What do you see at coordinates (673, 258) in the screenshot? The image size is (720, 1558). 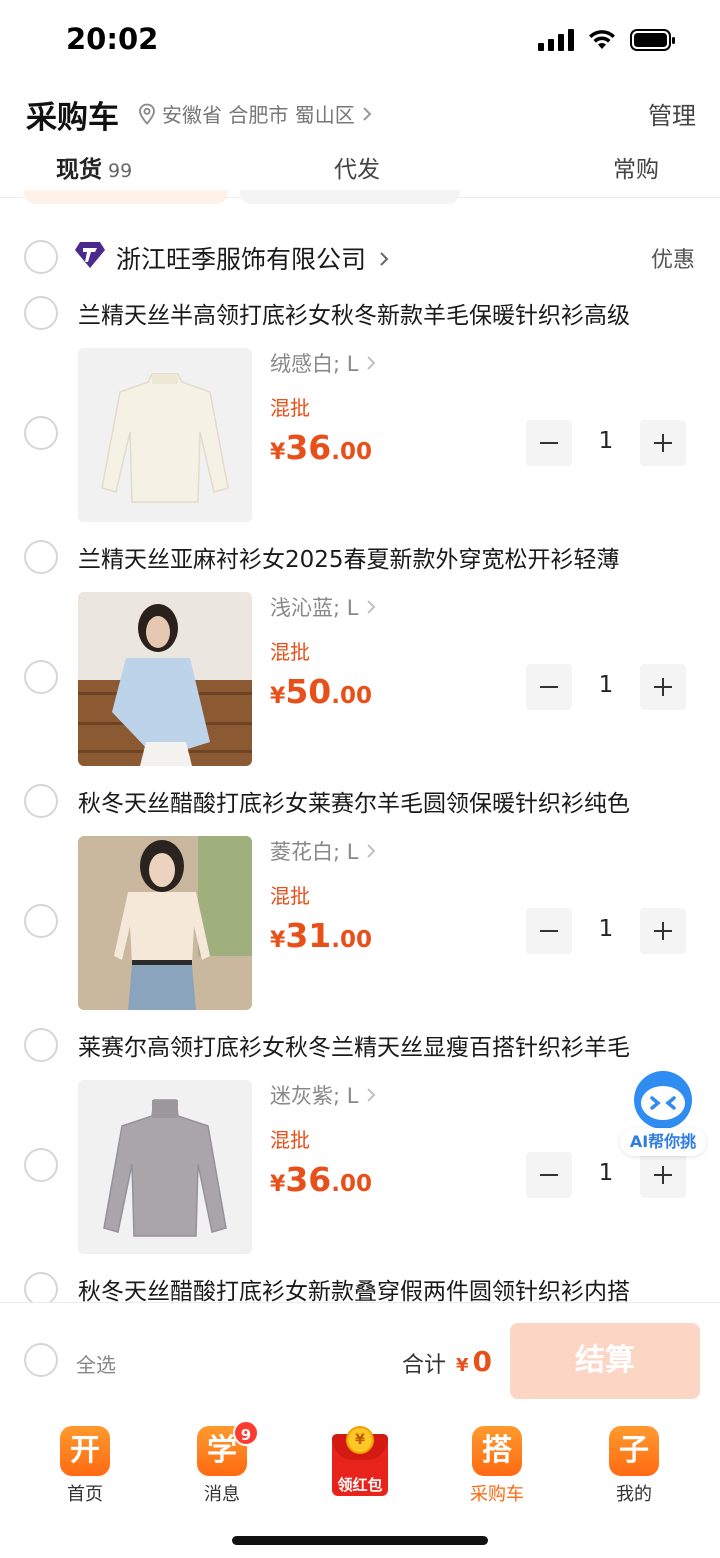 I see `promo-button: 优惠` at bounding box center [673, 258].